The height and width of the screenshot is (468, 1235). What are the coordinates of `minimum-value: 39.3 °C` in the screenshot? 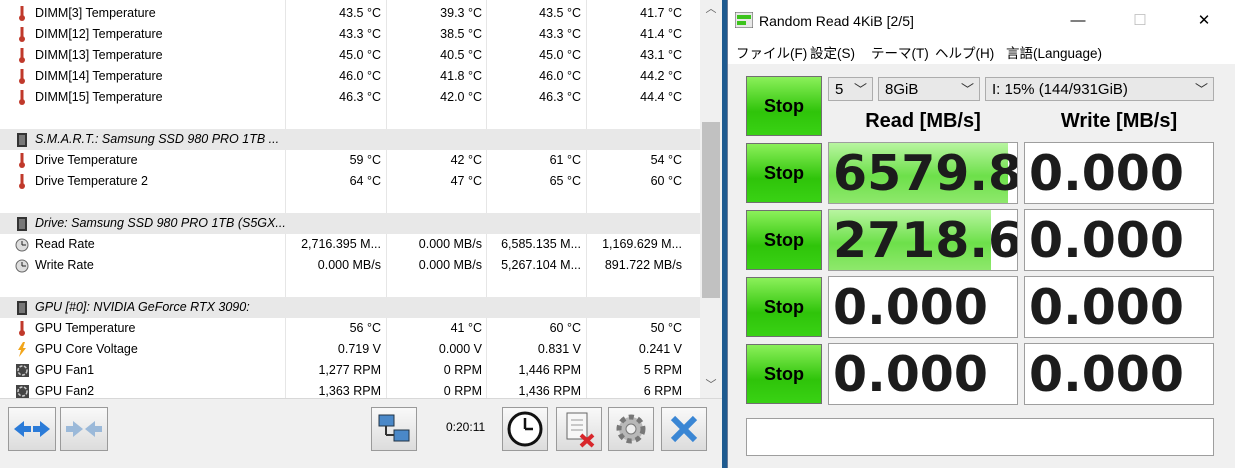 It's located at (461, 13).